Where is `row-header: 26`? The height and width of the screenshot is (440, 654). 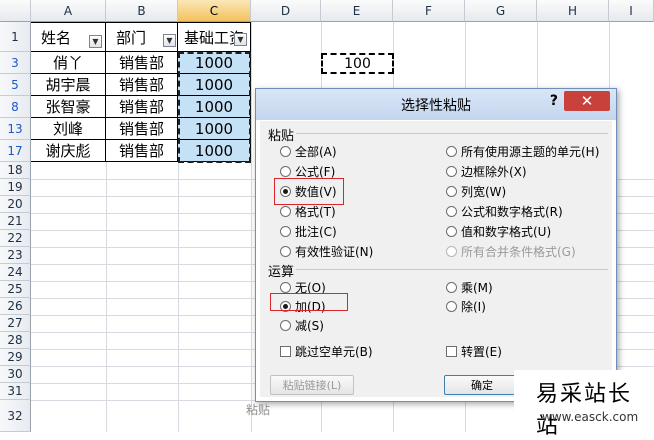
row-header: 26 is located at coordinates (15, 306).